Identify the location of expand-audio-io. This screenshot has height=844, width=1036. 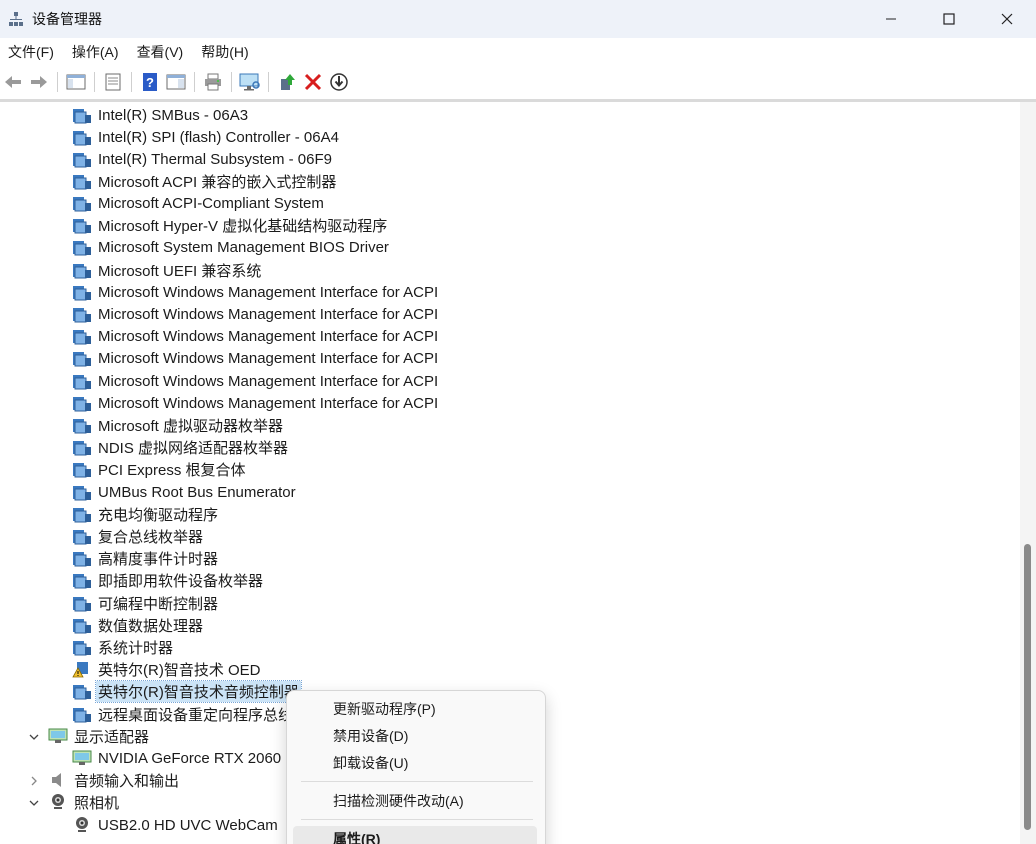
(34, 781).